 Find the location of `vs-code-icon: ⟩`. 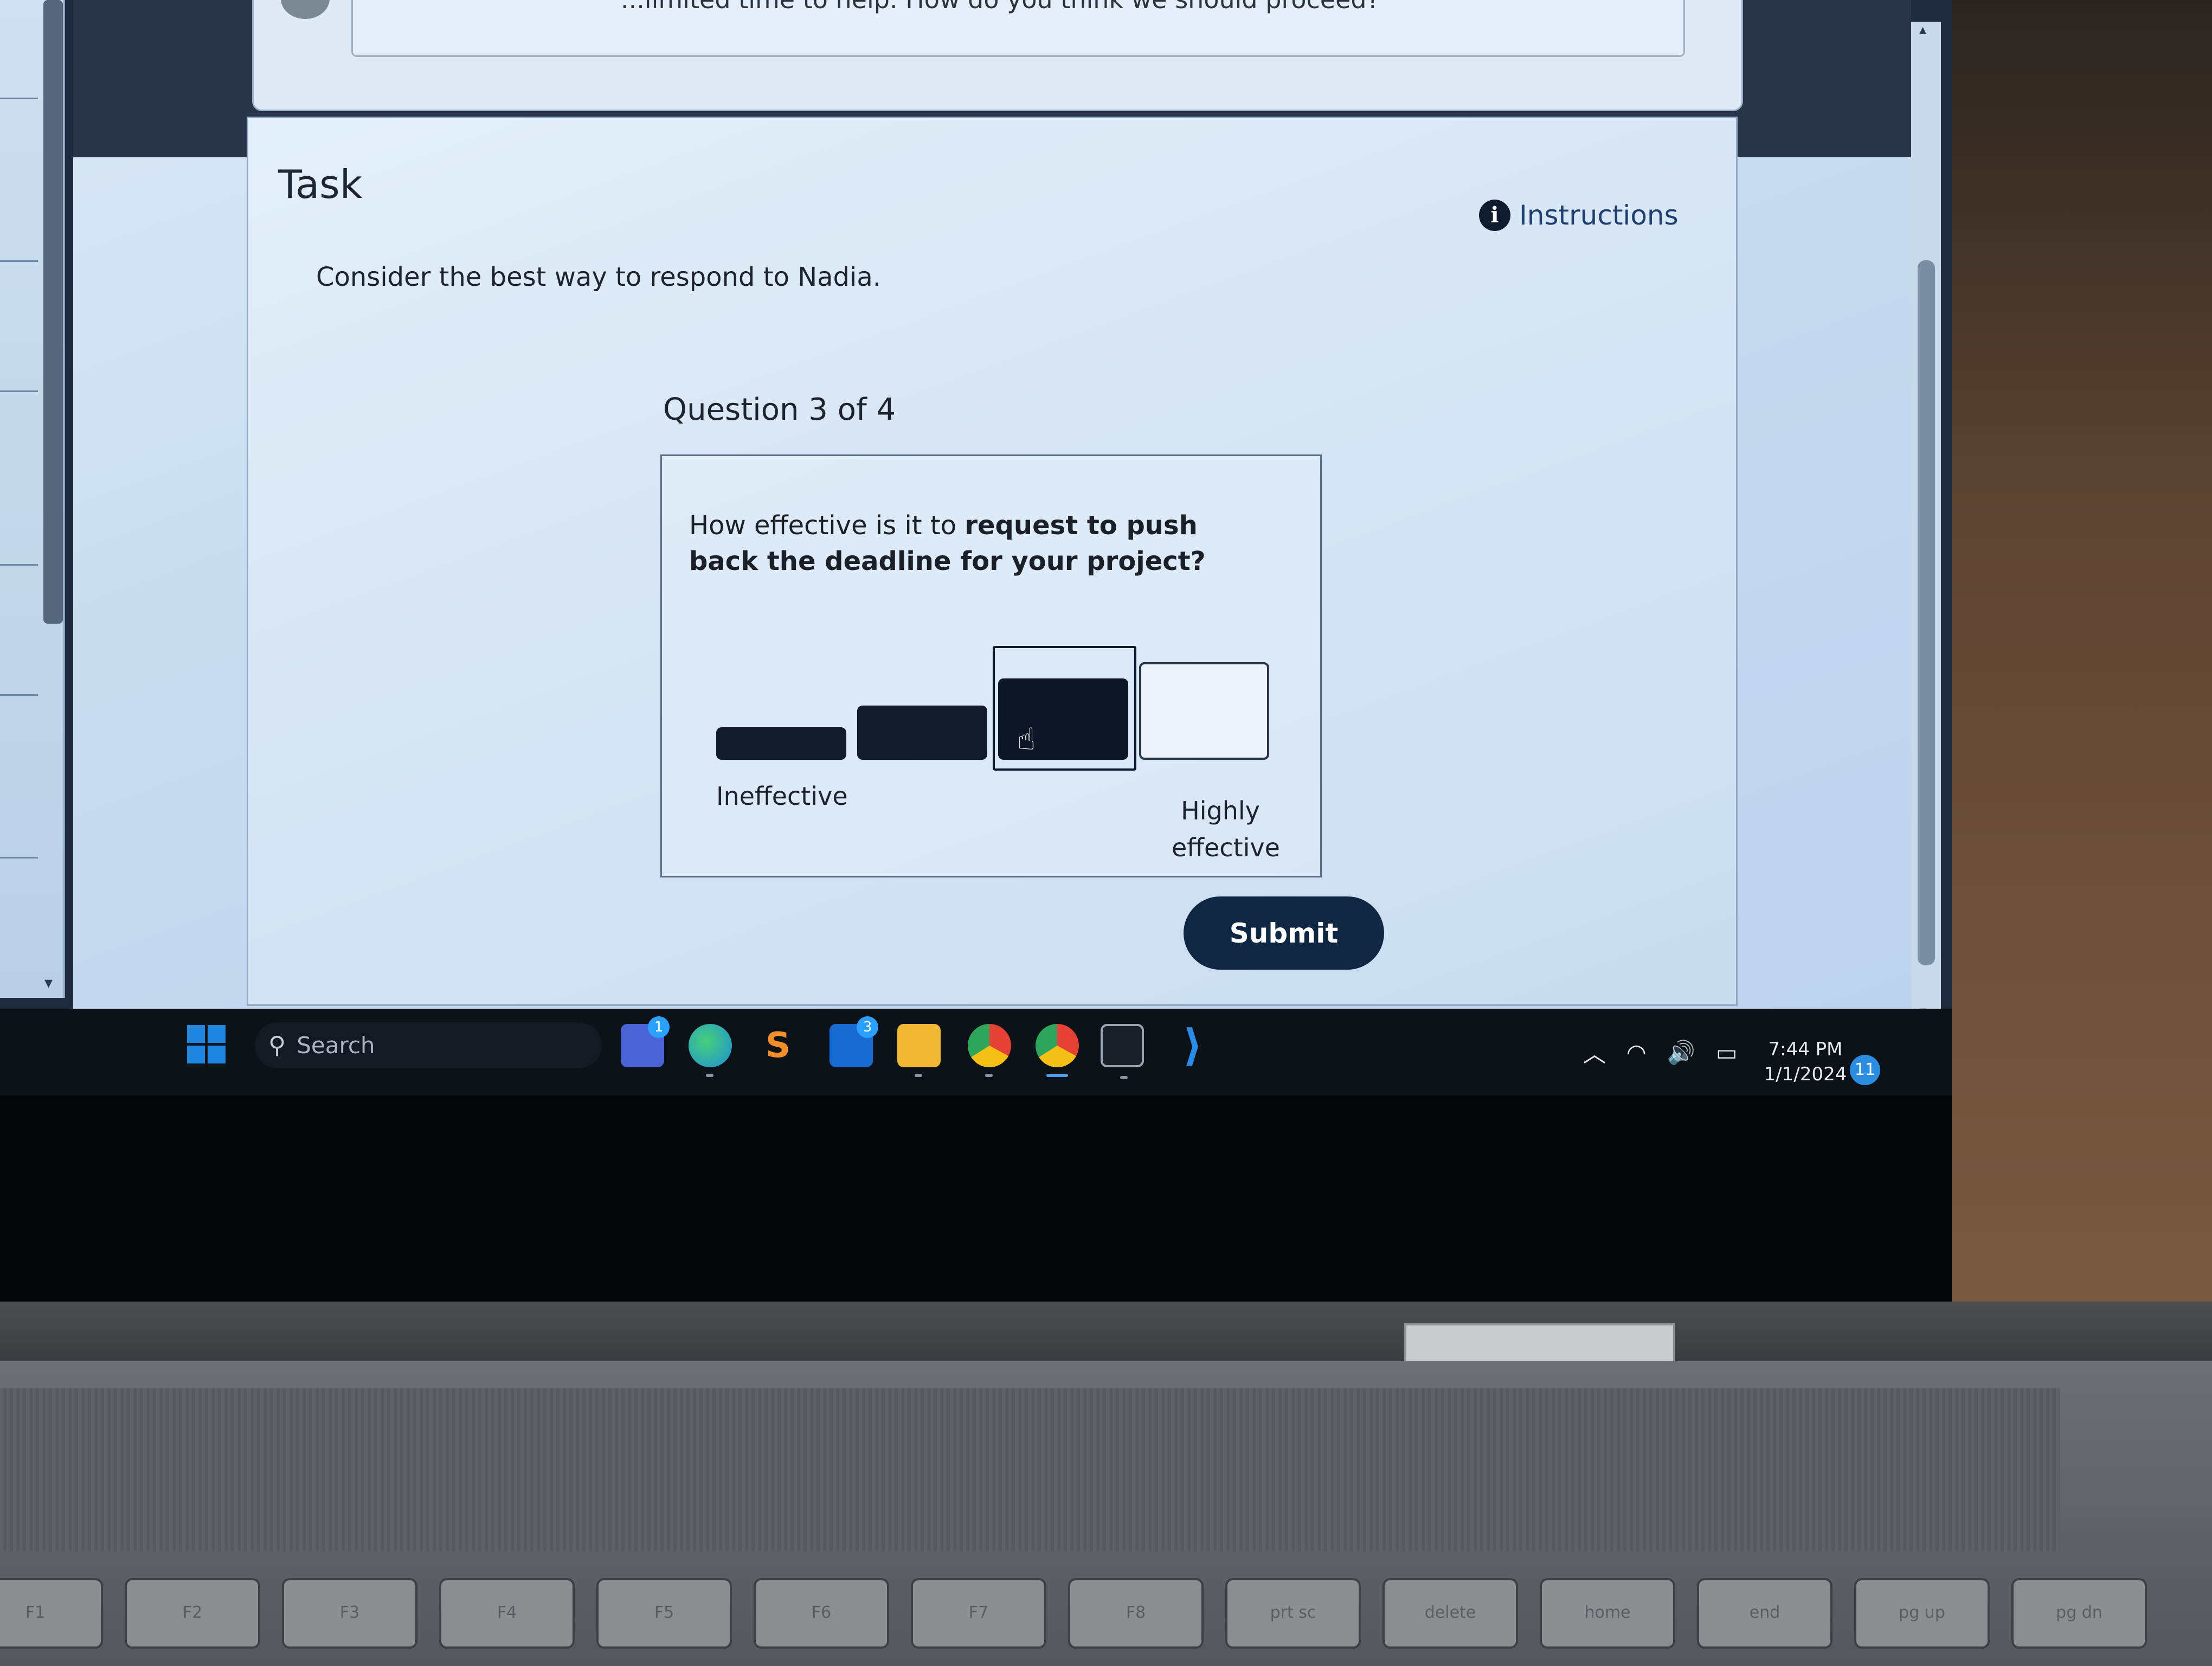

vs-code-icon: ⟩ is located at coordinates (1192, 1045).